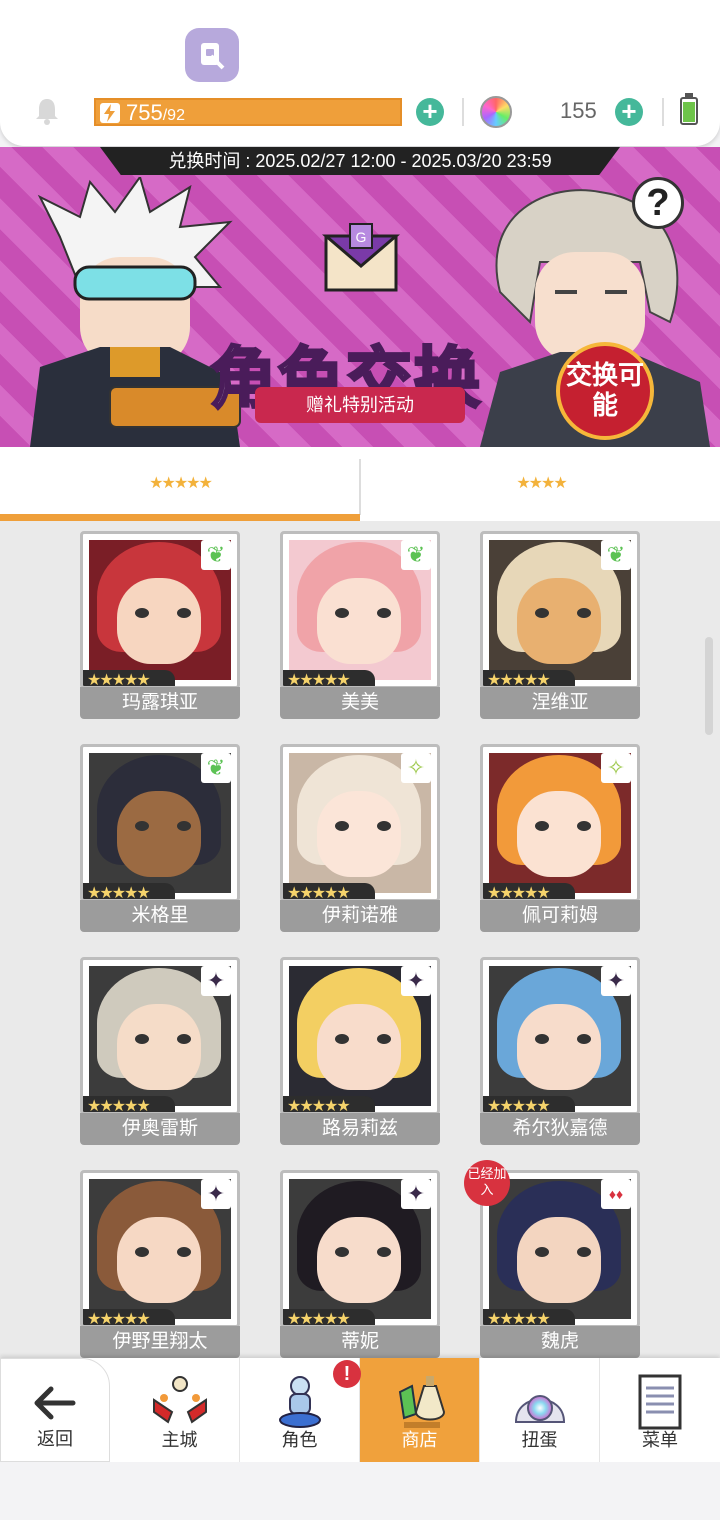 This screenshot has height=1520, width=720. I want to click on character-card: ❦ ★★★★★ 玛露琪亚, so click(160, 622).